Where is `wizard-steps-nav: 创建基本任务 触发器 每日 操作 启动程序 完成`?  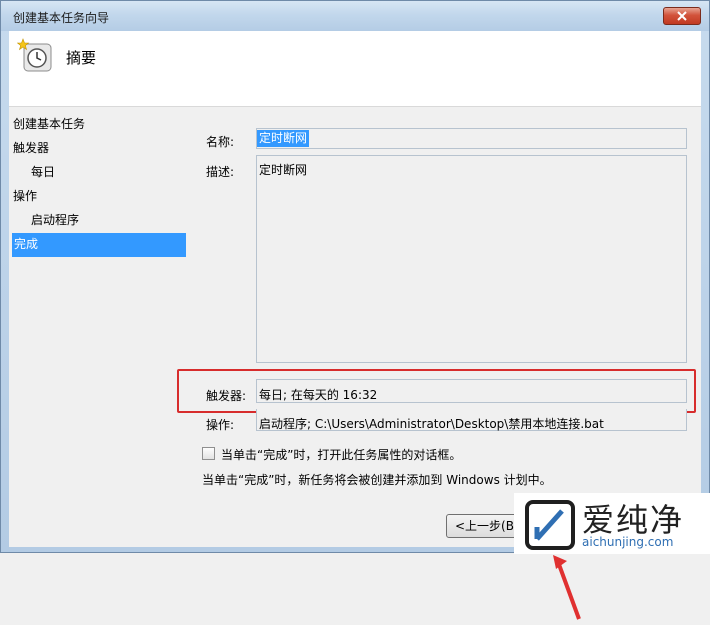
wizard-steps-nav: 创建基本任务 触发器 每日 操作 启动程序 完成 is located at coordinates (98, 185).